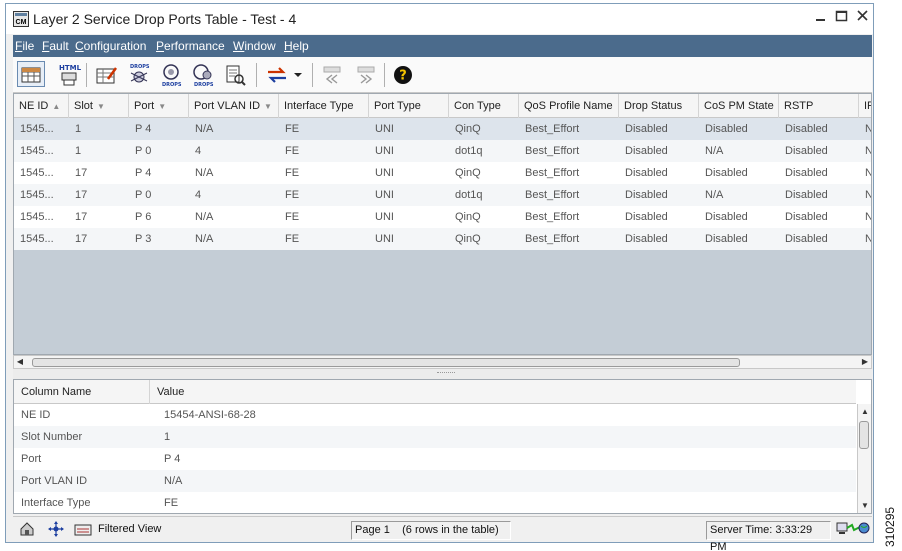 The image size is (902, 551). Describe the element at coordinates (82, 392) in the screenshot. I see `details-column-name-header: Column Name` at that location.